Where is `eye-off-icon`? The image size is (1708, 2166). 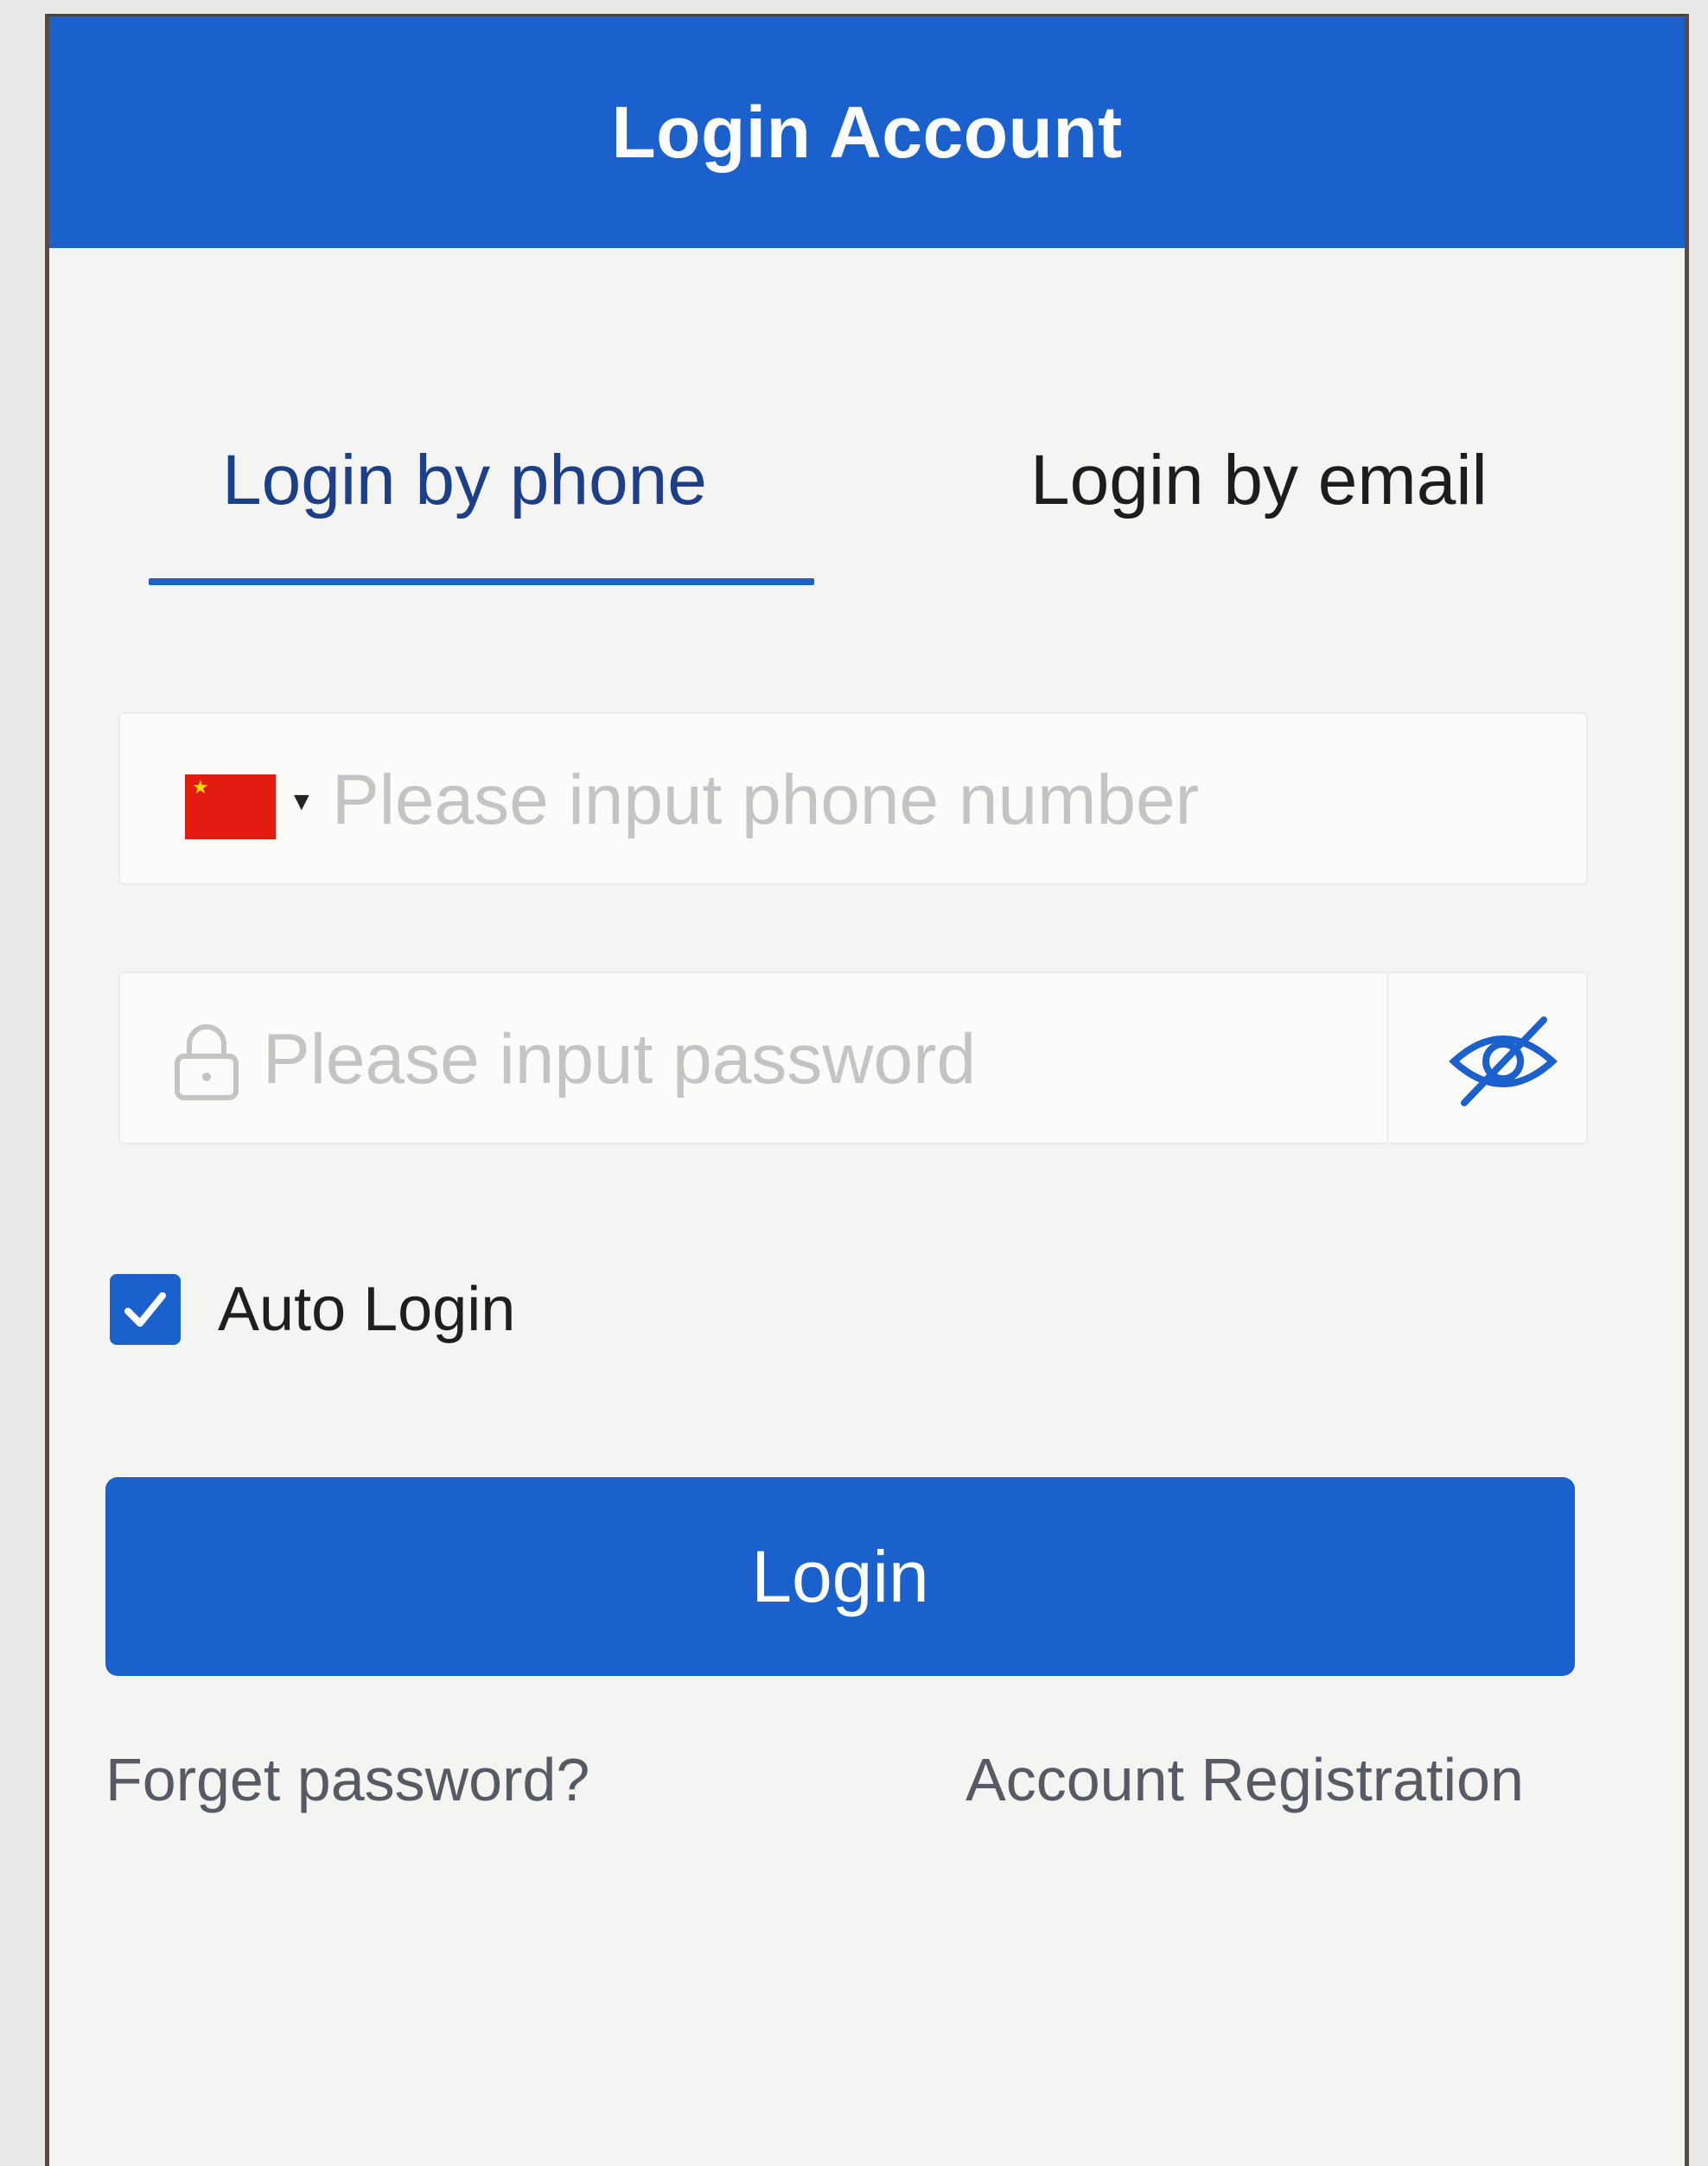
eye-off-icon is located at coordinates (1503, 1060).